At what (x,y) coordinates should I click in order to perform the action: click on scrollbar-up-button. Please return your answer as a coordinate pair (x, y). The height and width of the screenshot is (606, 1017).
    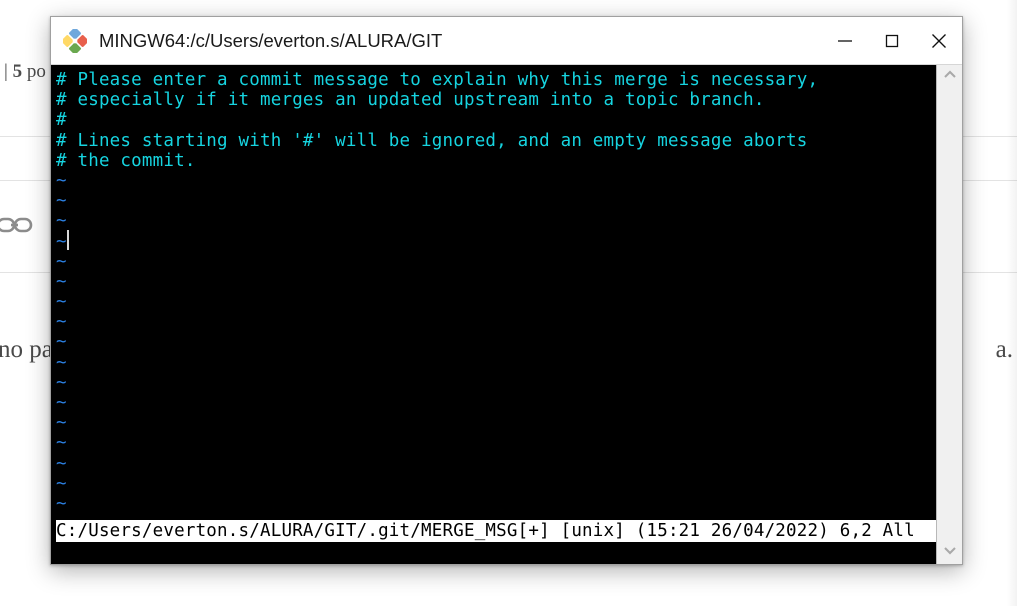
    Looking at the image, I should click on (950, 77).